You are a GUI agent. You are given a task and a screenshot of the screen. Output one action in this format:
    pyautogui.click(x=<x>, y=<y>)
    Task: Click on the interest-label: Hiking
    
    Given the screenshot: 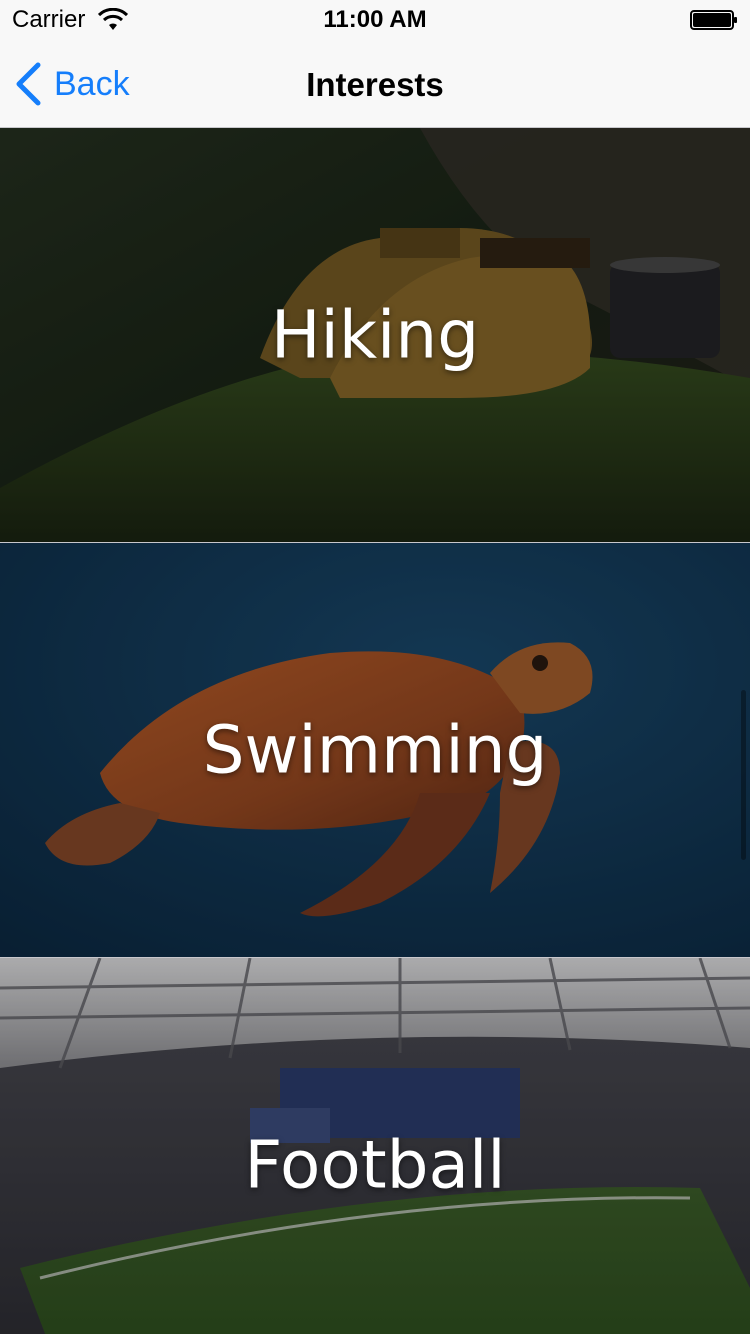 What is the action you would take?
    pyautogui.click(x=375, y=335)
    